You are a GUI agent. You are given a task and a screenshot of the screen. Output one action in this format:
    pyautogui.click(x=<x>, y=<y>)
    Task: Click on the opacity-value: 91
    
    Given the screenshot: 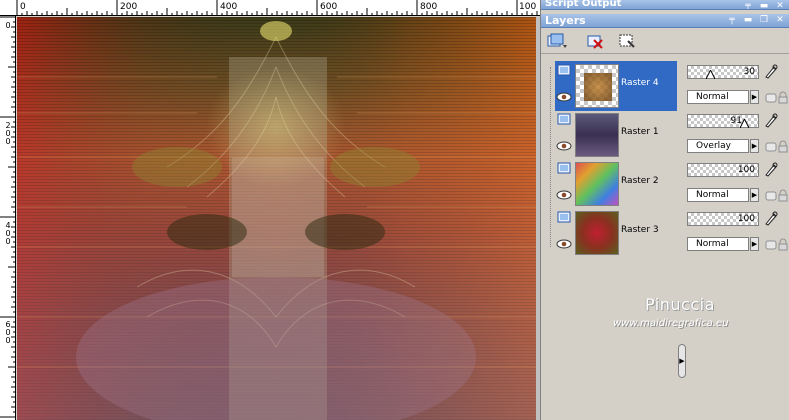 What is the action you would take?
    pyautogui.click(x=736, y=121)
    